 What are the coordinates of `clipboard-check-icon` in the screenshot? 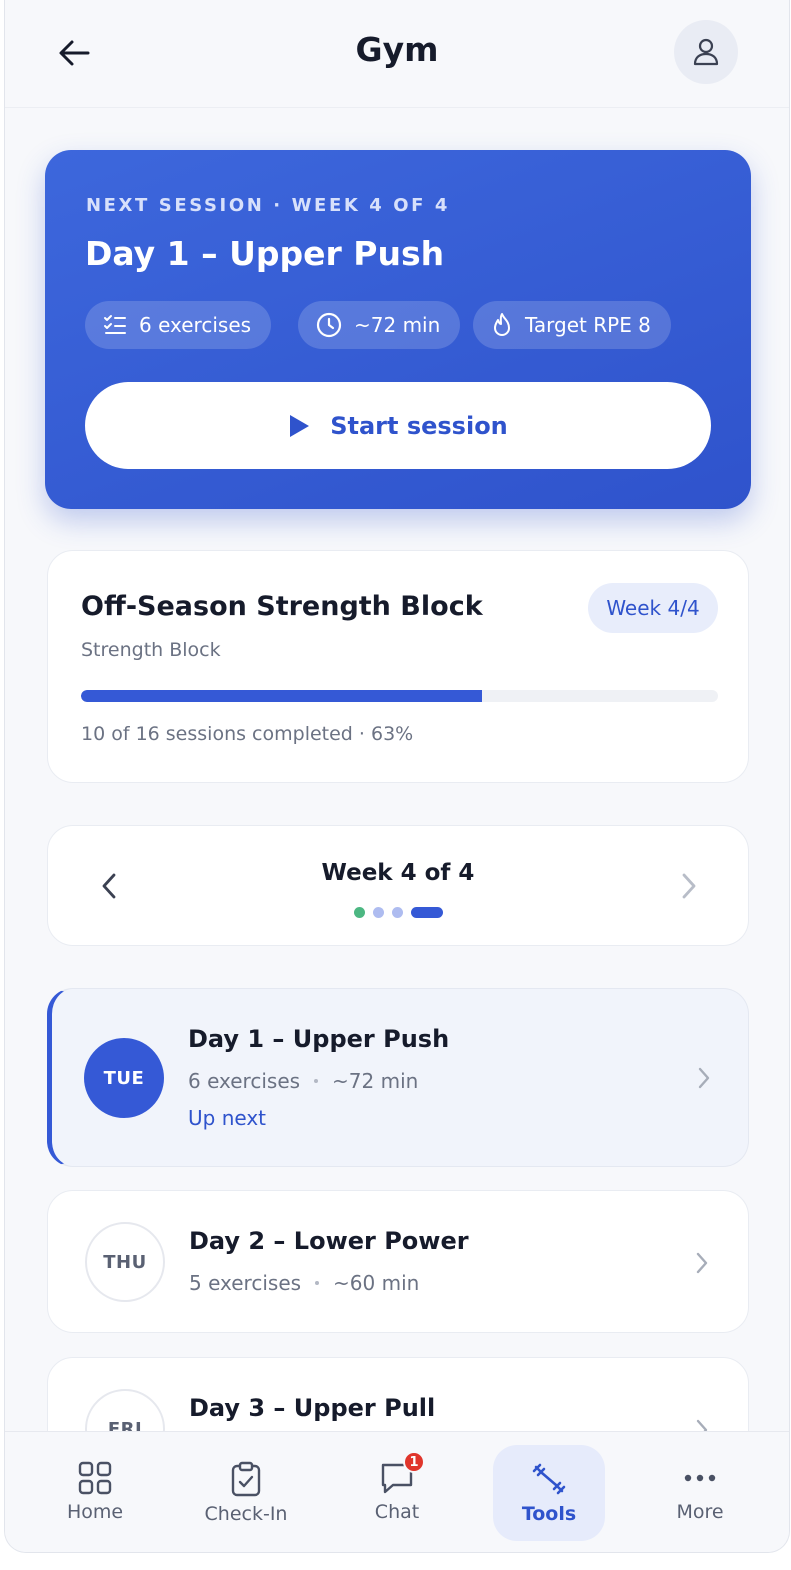 It's located at (246, 1479).